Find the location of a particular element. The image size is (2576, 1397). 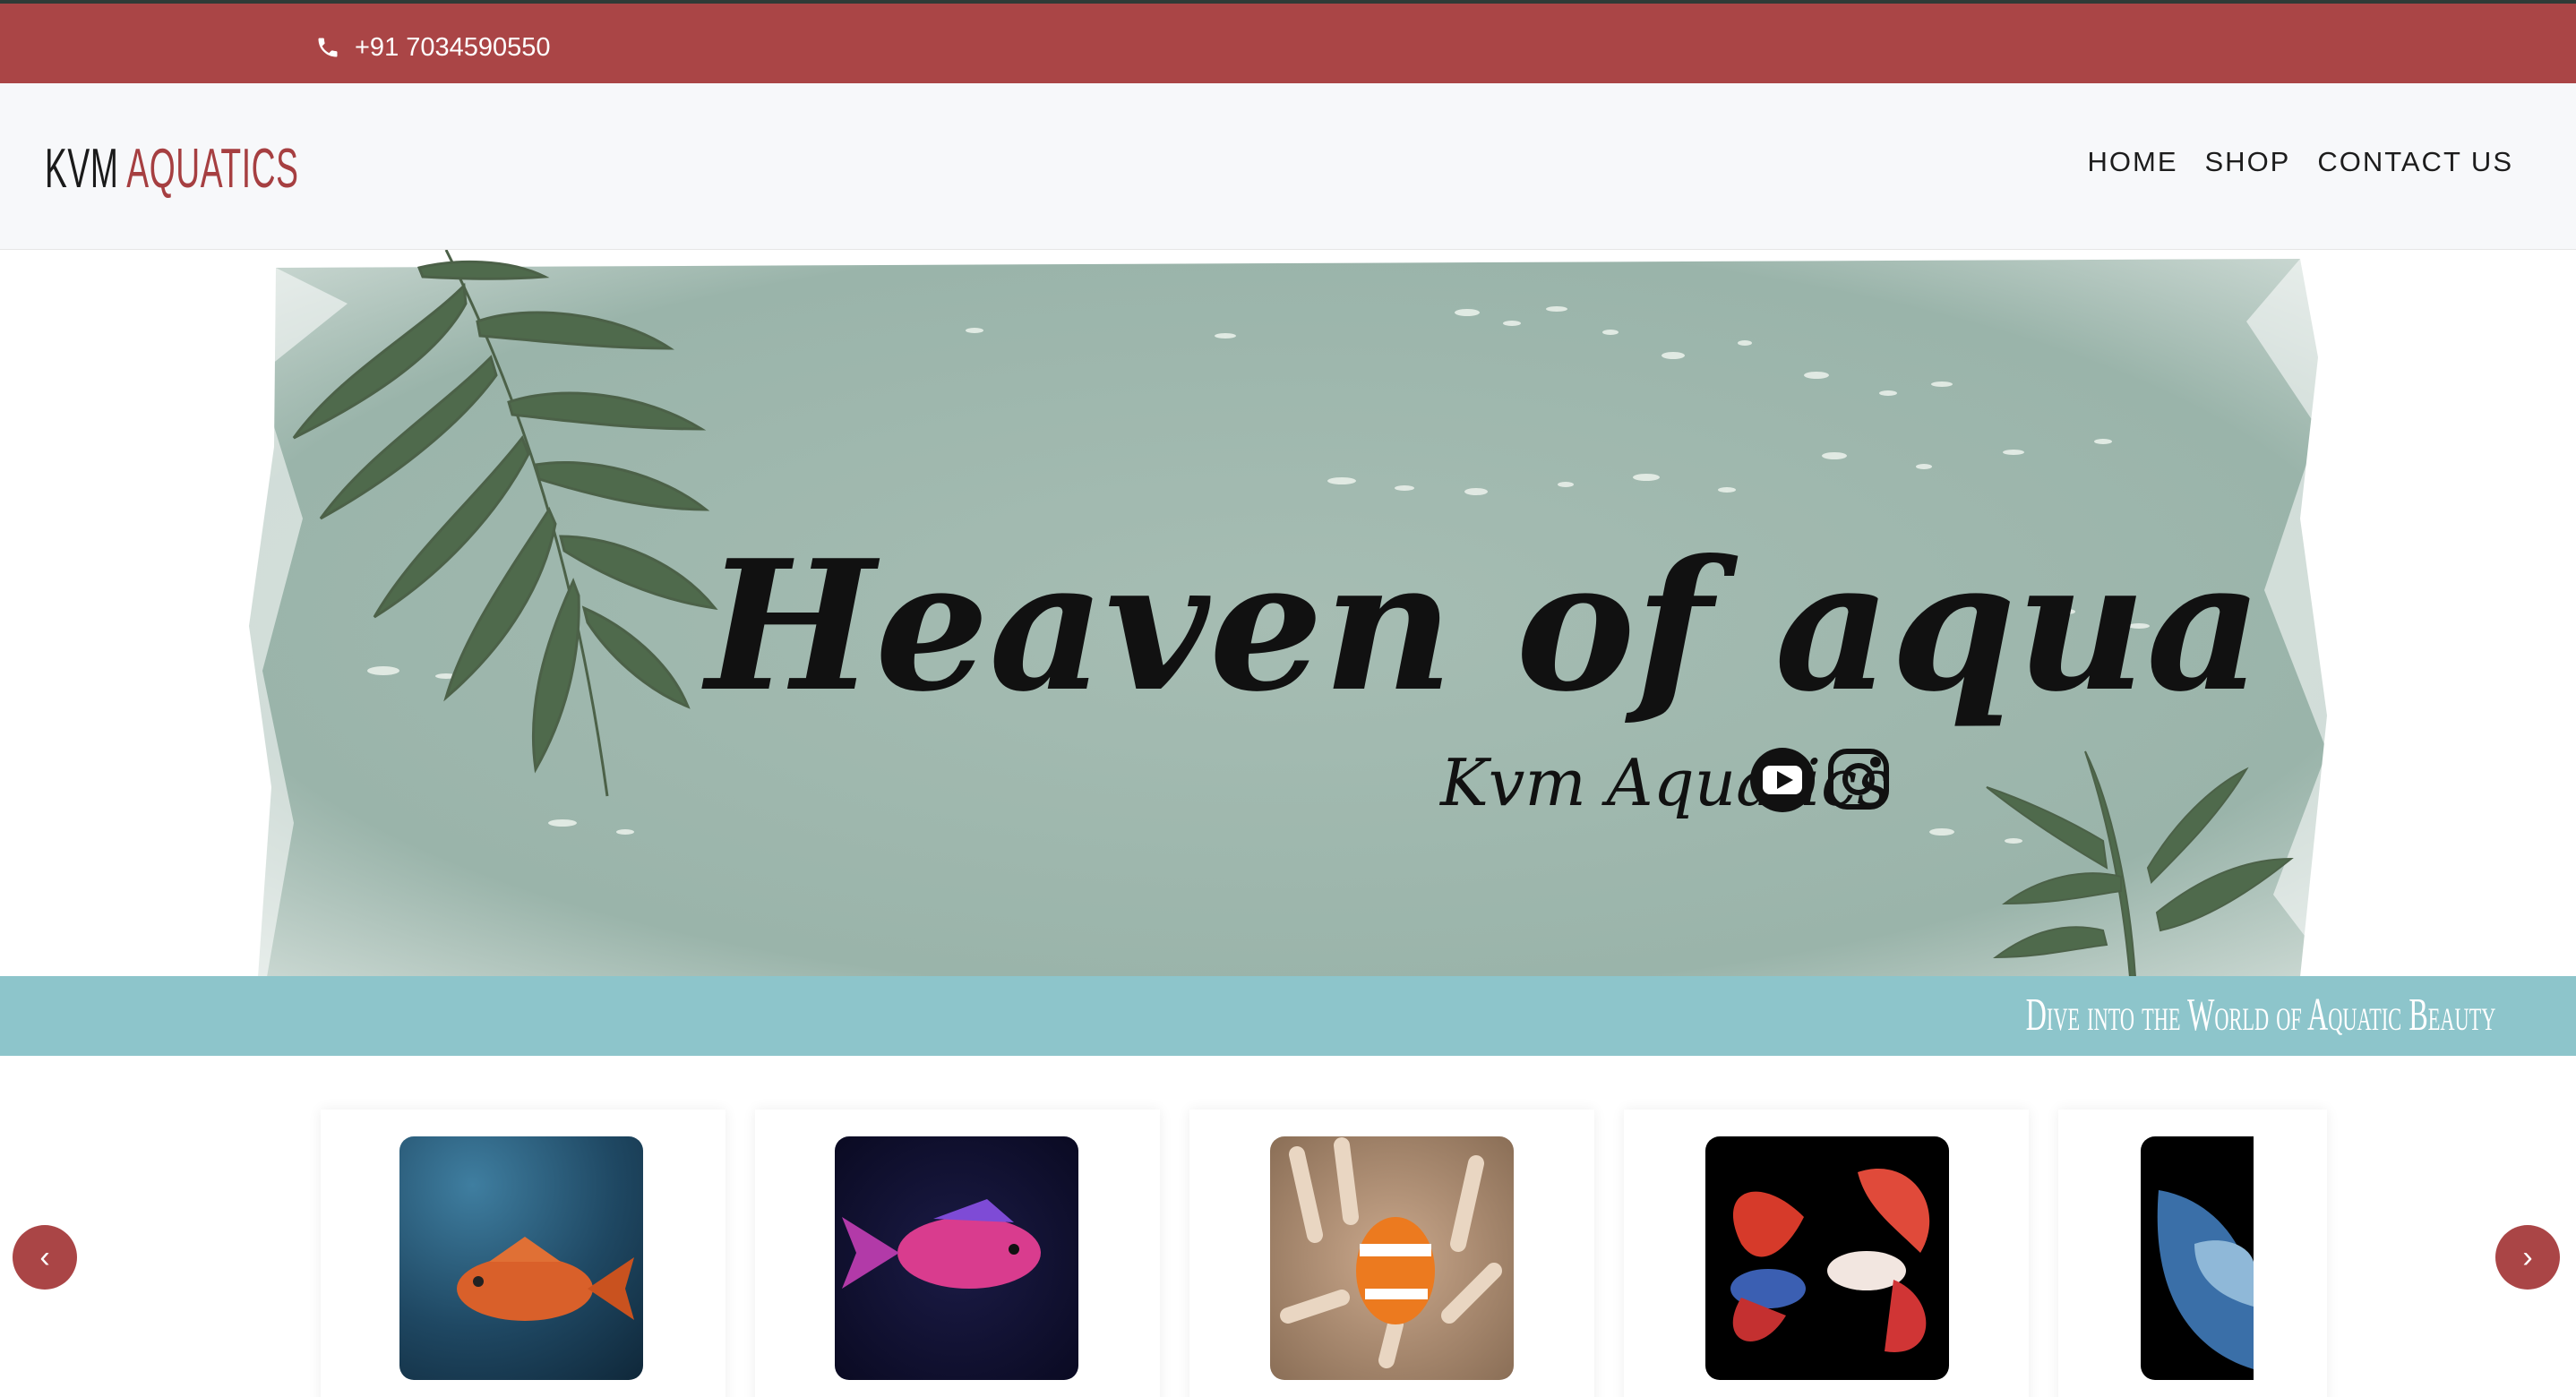

fish-image-purple-anthias is located at coordinates (956, 1258).